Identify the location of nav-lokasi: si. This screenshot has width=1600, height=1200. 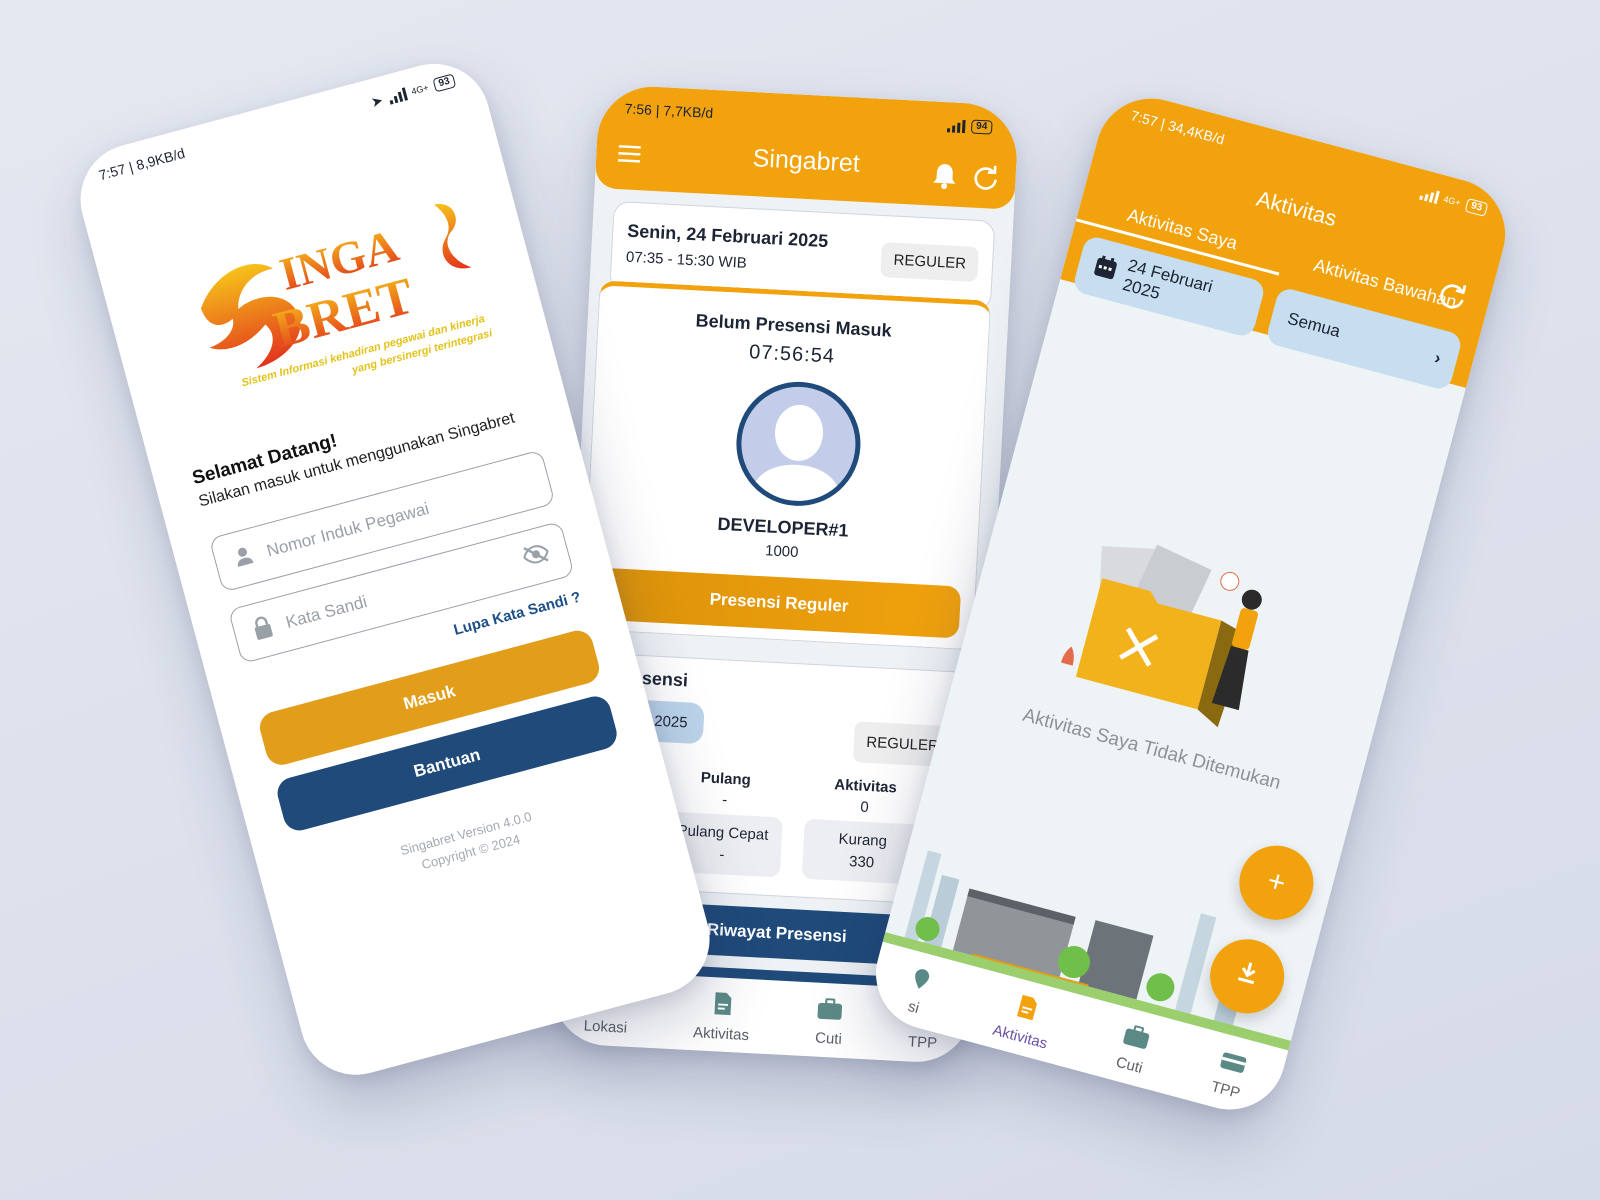
(918, 991).